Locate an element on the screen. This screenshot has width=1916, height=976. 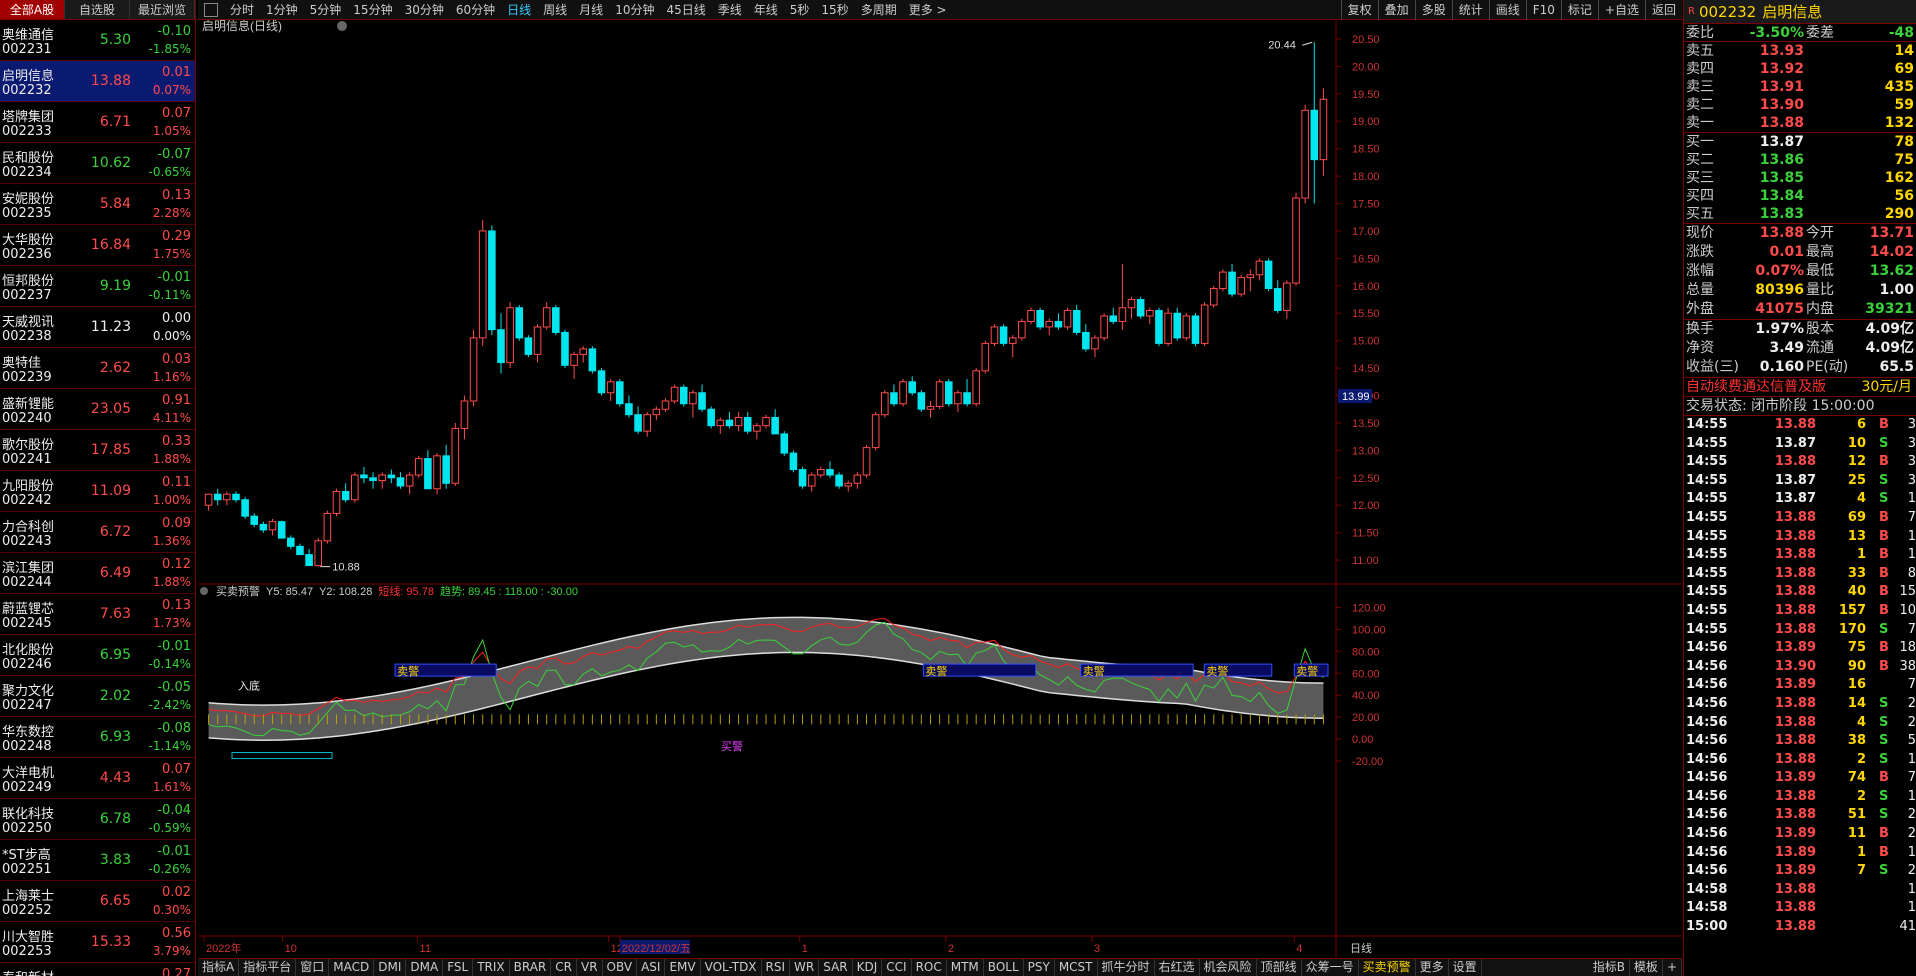
stock-row: 奥特佳 002239 2.62 0.03 1.16% is located at coordinates (97, 368).